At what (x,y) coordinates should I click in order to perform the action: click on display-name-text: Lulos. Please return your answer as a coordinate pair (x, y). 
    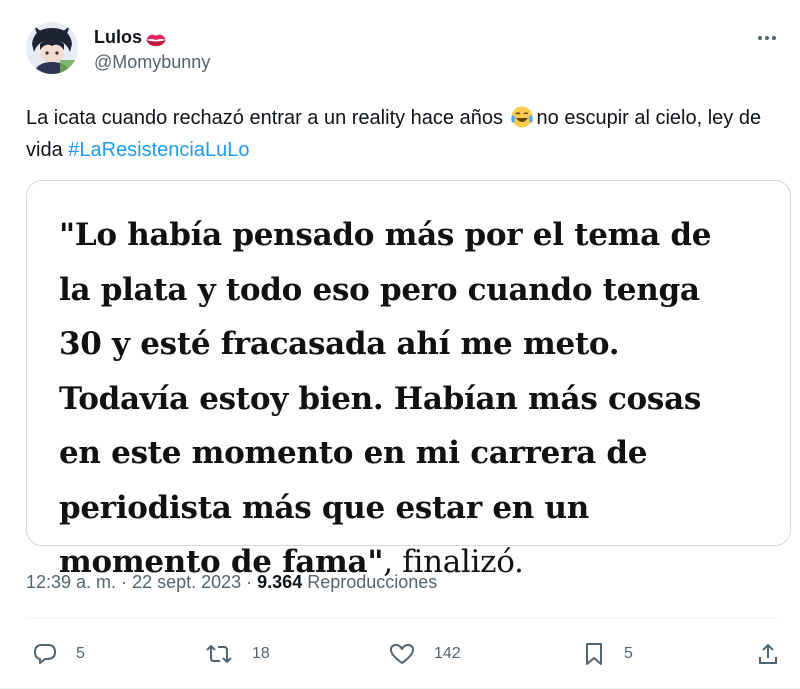
    Looking at the image, I should click on (118, 37).